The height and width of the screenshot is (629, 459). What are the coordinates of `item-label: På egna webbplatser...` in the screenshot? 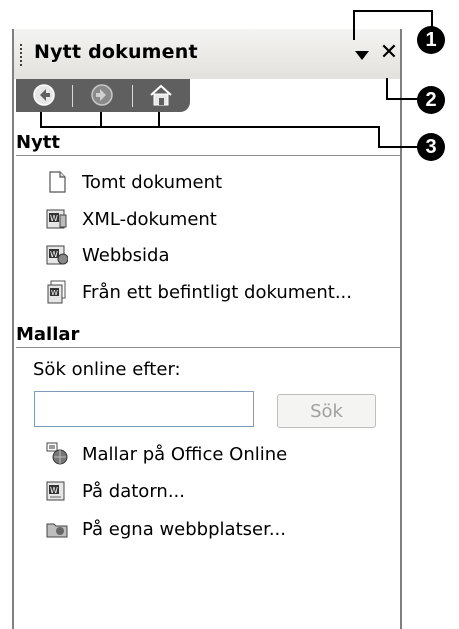 It's located at (184, 529).